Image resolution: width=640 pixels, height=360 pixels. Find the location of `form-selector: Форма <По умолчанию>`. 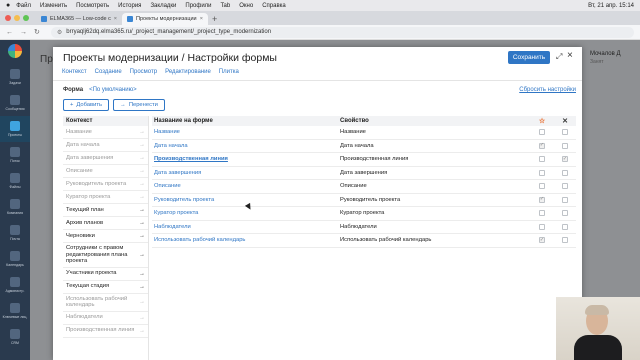

form-selector: Форма <По умолчанию> is located at coordinates (100, 90).